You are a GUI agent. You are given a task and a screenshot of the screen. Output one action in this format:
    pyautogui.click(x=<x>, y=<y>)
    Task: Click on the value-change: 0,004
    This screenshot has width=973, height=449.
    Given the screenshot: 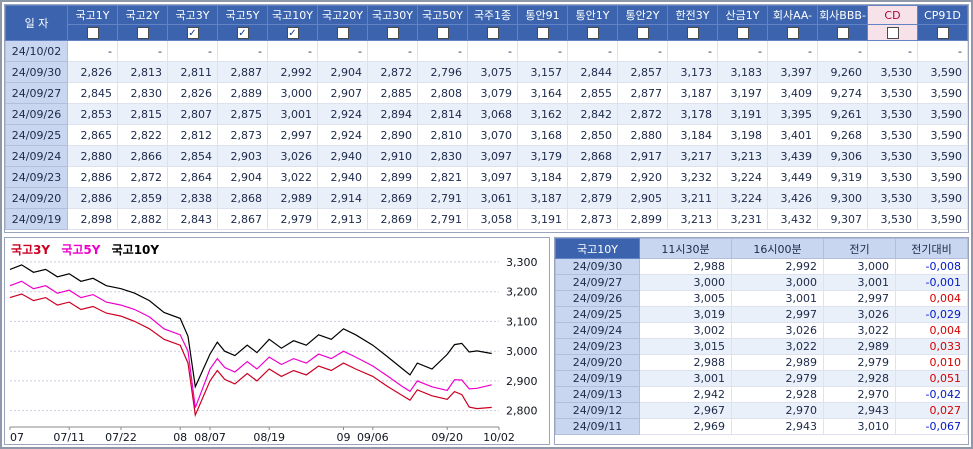 What is the action you would take?
    pyautogui.click(x=931, y=330)
    